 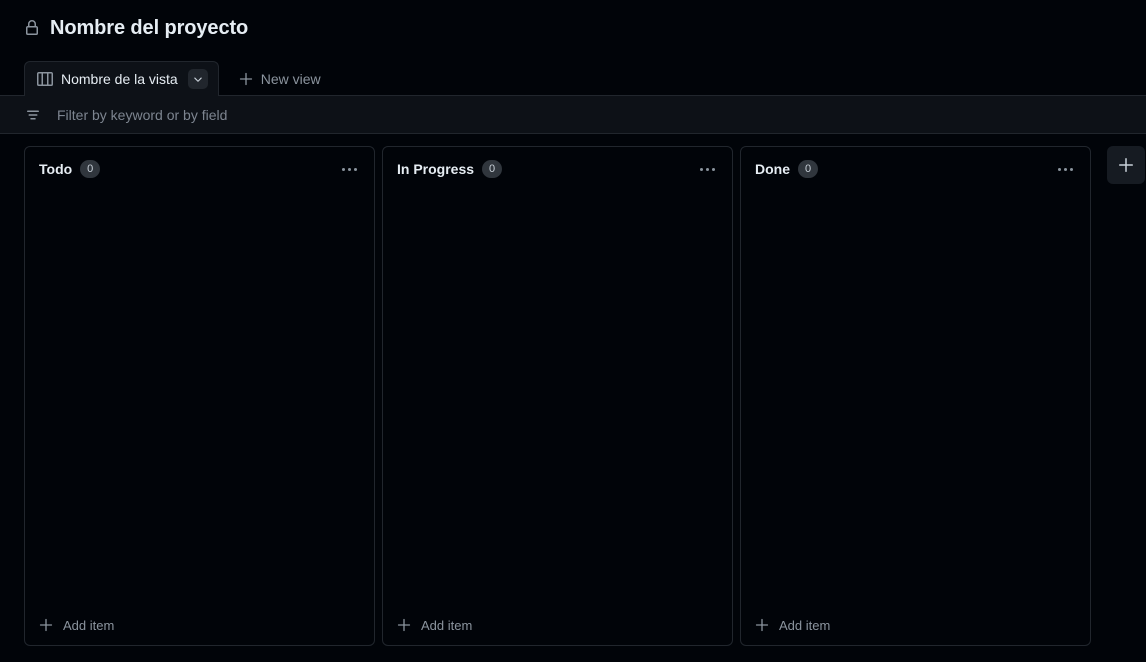 I want to click on filter-input, so click(x=593, y=114).